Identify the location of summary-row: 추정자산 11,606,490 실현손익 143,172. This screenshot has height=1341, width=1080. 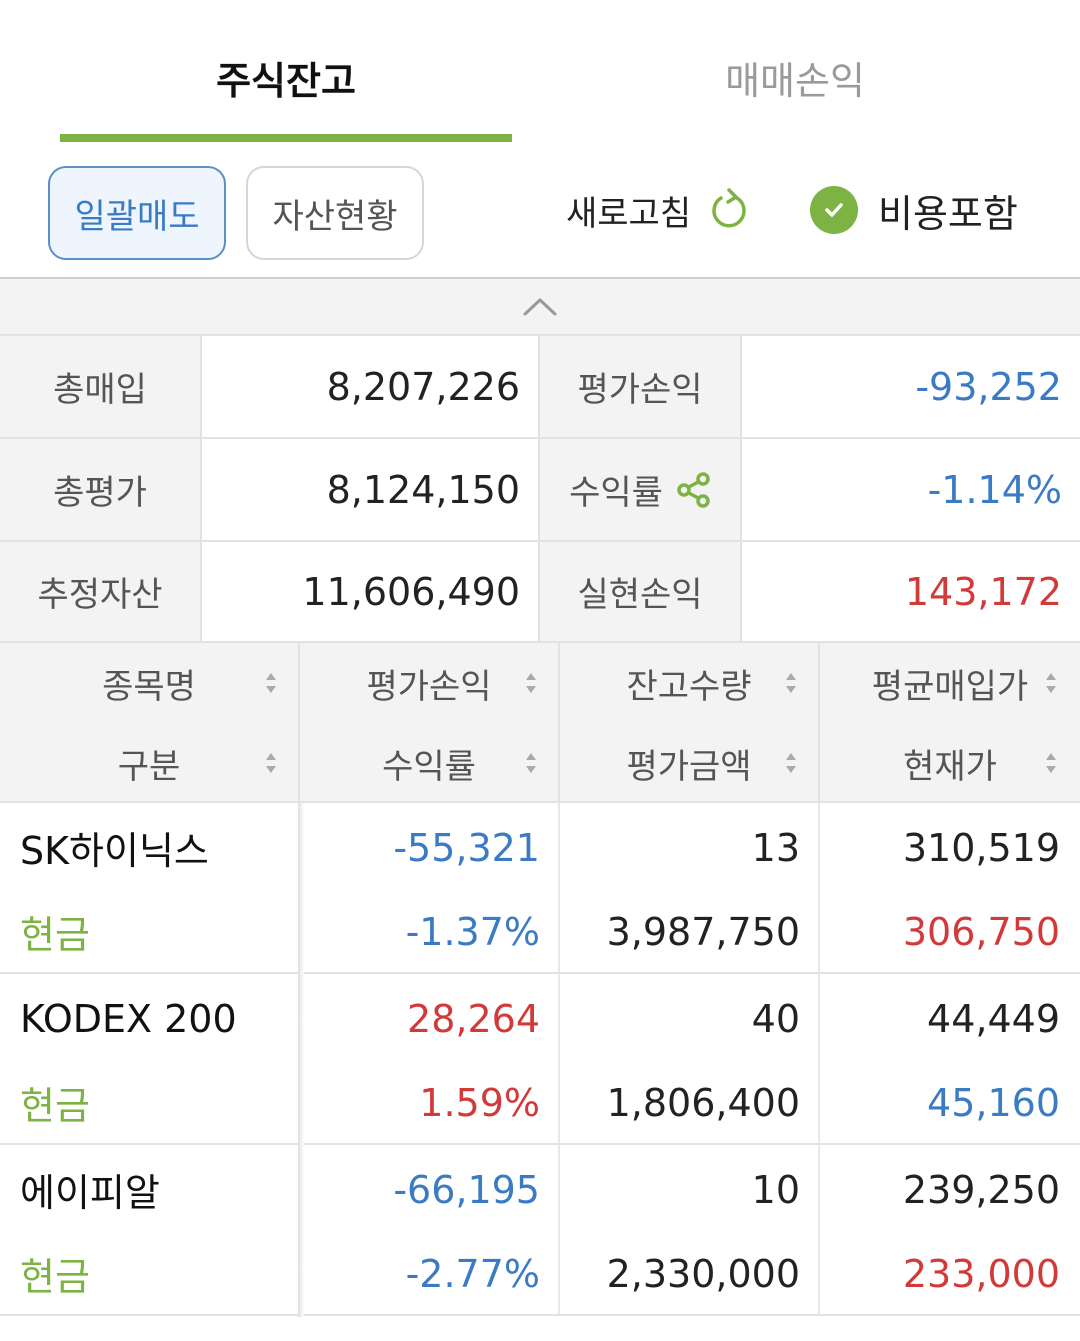
(540, 591).